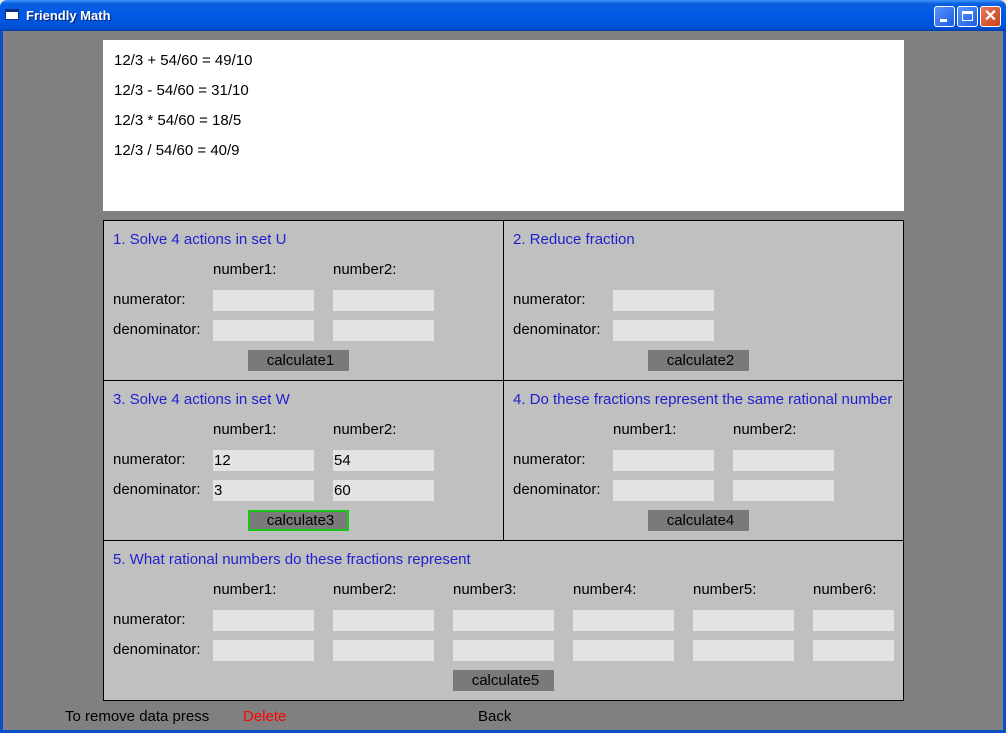  I want to click on minimize-icon, so click(943, 20).